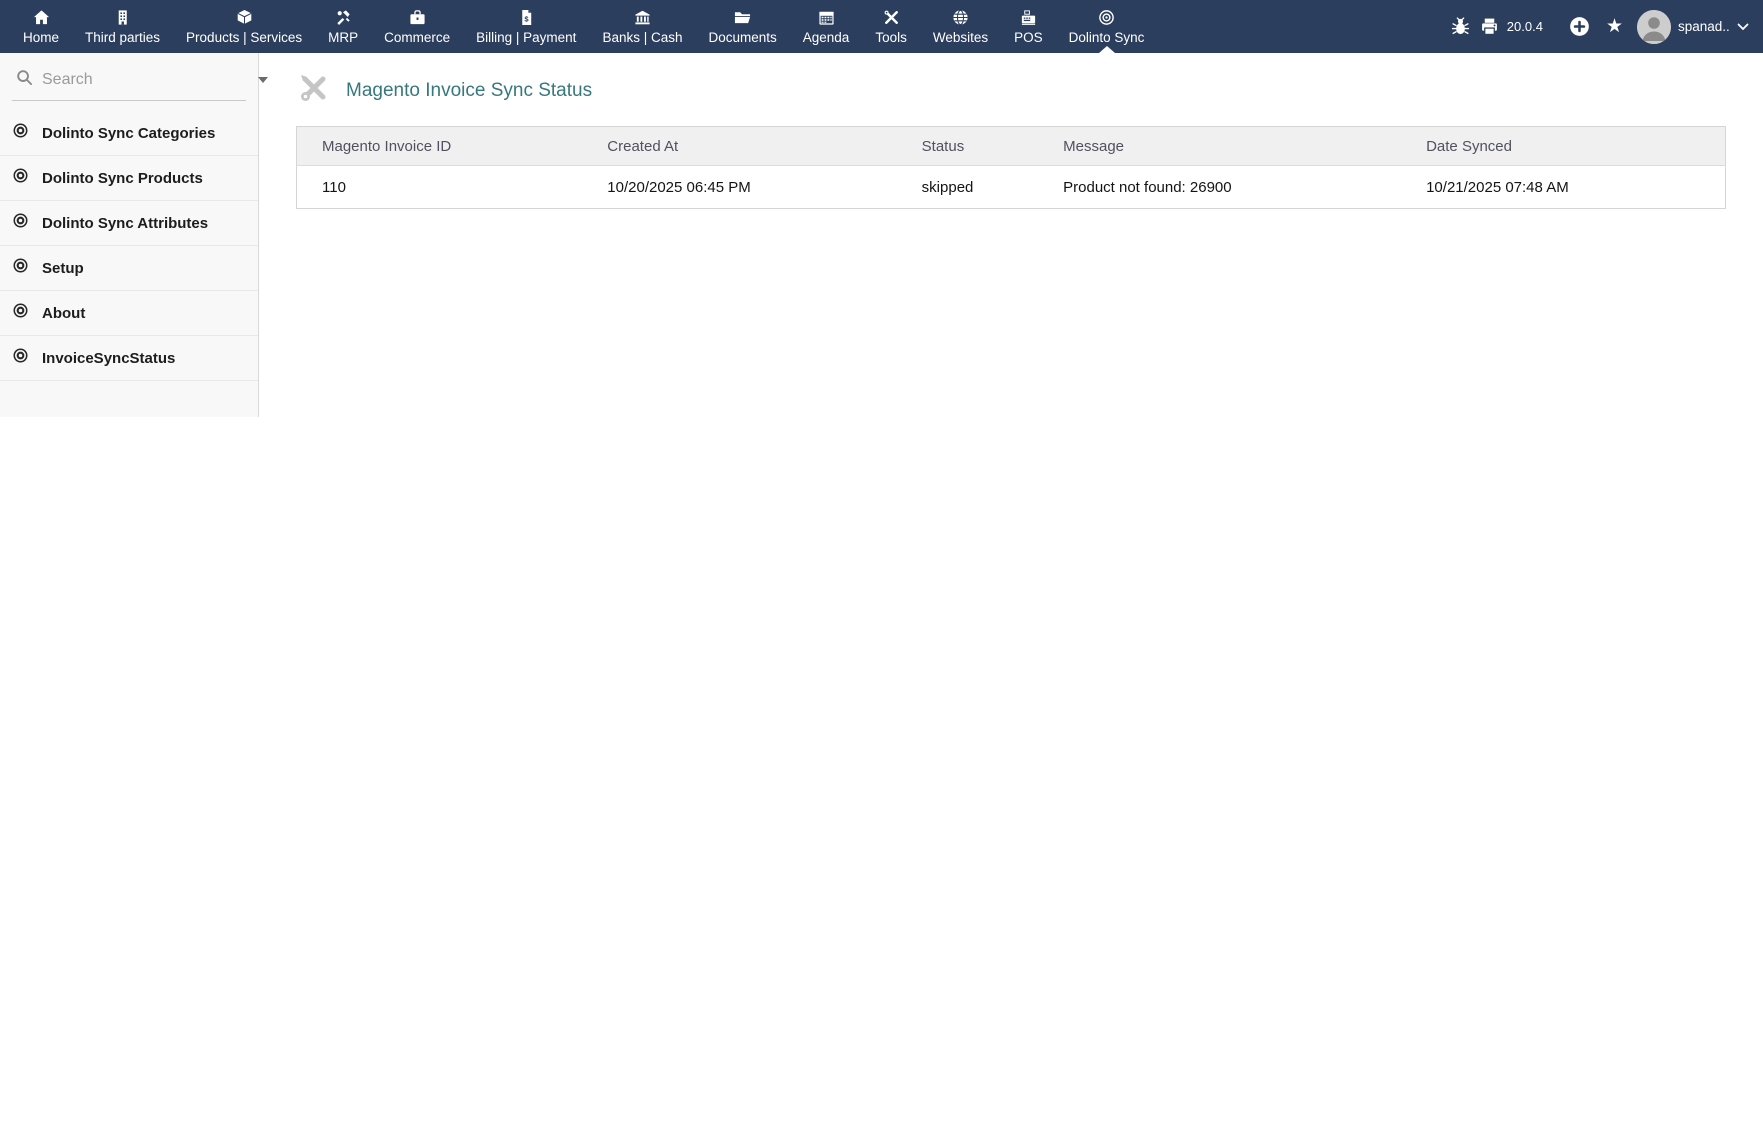 Image resolution: width=1763 pixels, height=1124 pixels. I want to click on col-date-synced: Date Synced, so click(1563, 146).